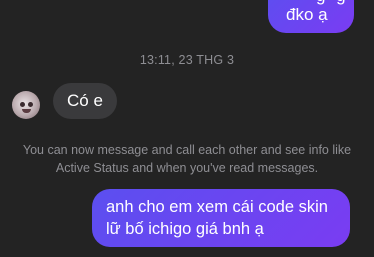 The image size is (374, 257). I want to click on incoming-message-bubble: Có e, so click(85, 101).